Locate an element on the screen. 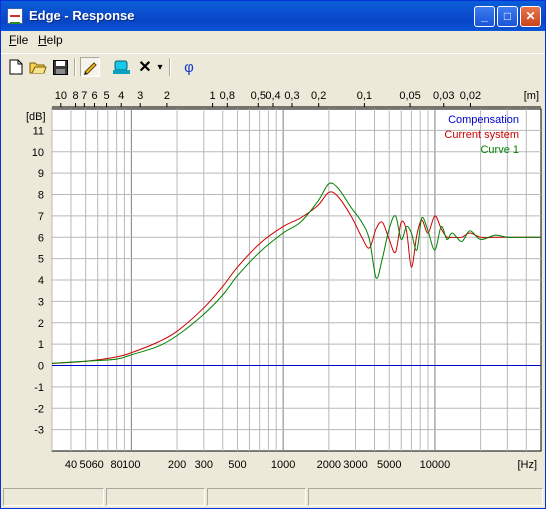  y-tick-label: 11 is located at coordinates (38, 131).